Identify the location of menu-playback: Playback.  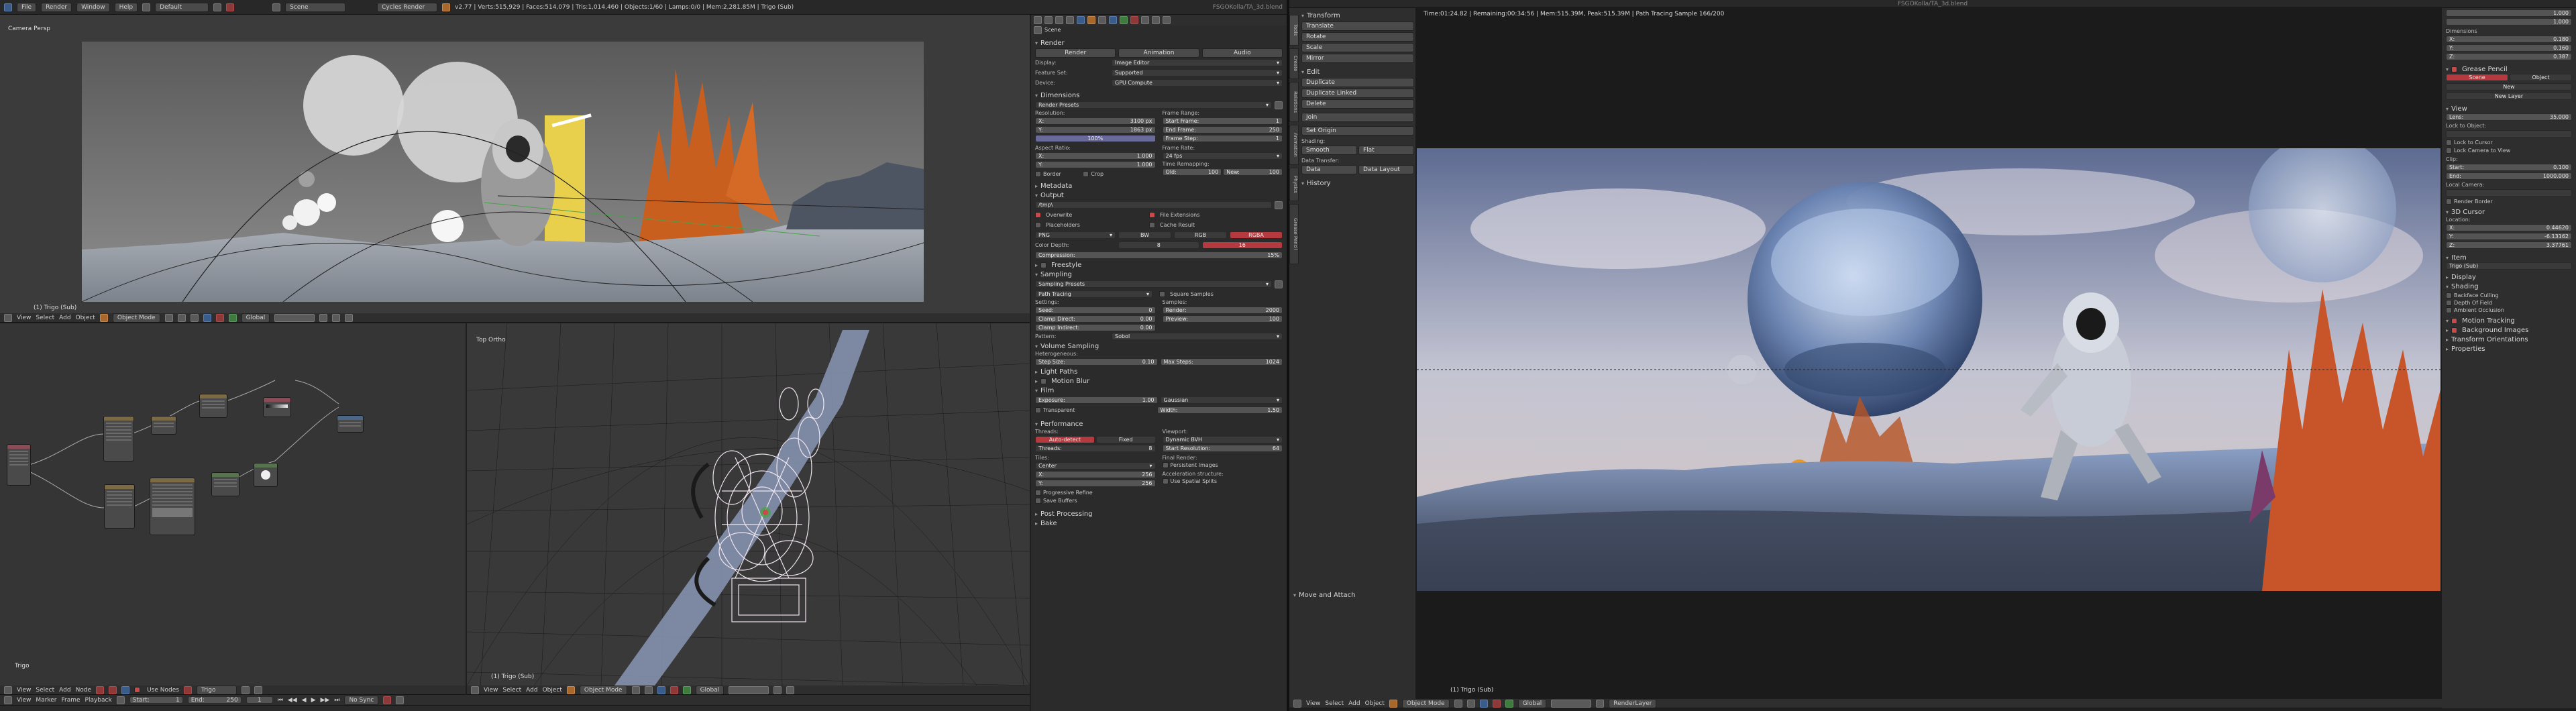
(98, 701).